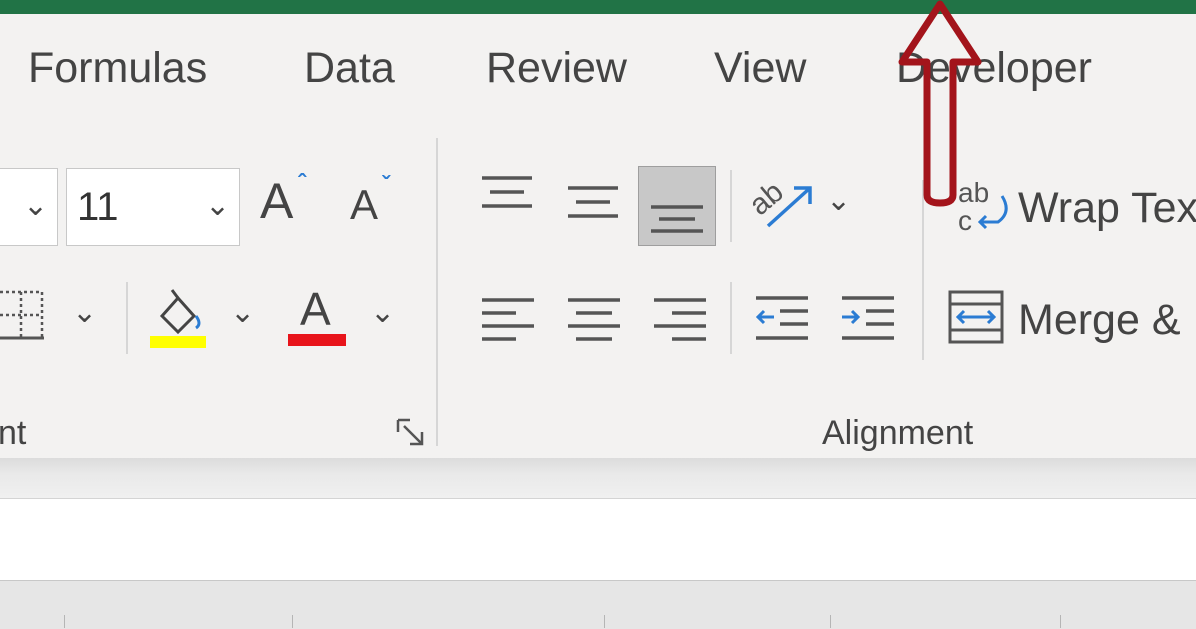  What do you see at coordinates (302, 183) in the screenshot?
I see `caret-up-icon: ˆ` at bounding box center [302, 183].